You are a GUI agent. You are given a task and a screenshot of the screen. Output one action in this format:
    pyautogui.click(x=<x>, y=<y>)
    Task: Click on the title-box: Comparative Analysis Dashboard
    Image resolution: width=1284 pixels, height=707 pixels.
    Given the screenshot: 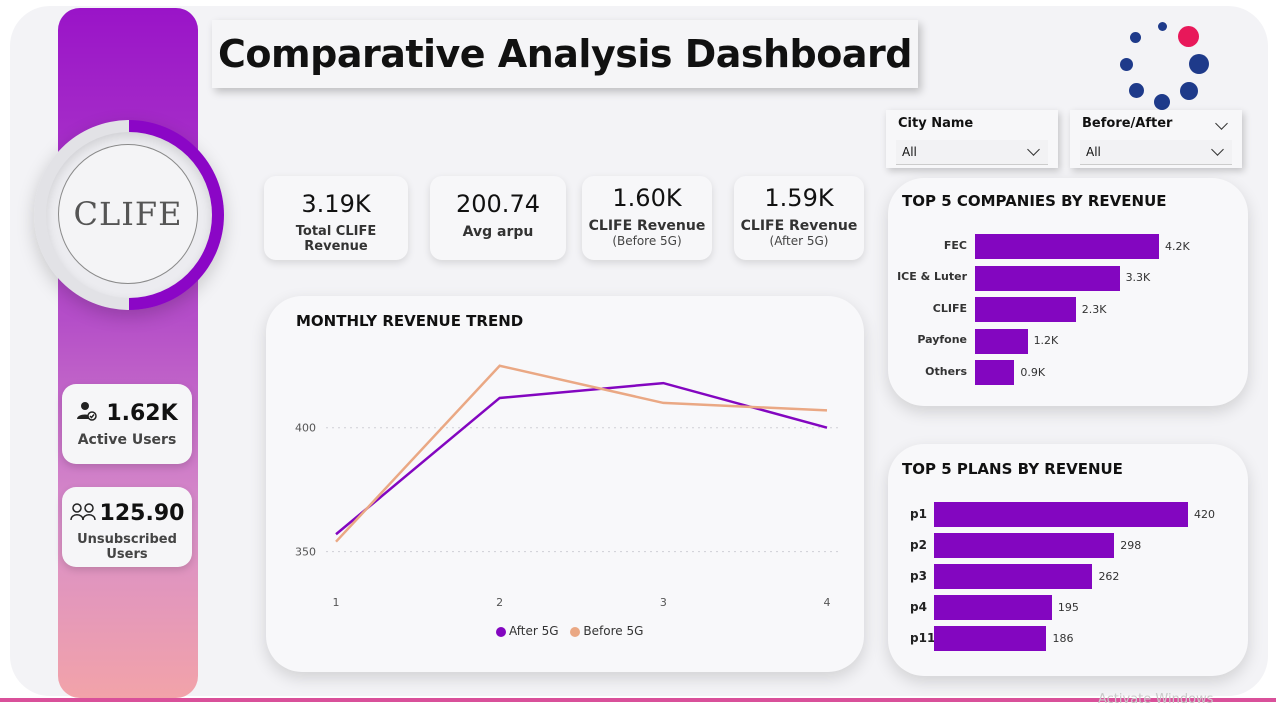 What is the action you would take?
    pyautogui.click(x=565, y=54)
    